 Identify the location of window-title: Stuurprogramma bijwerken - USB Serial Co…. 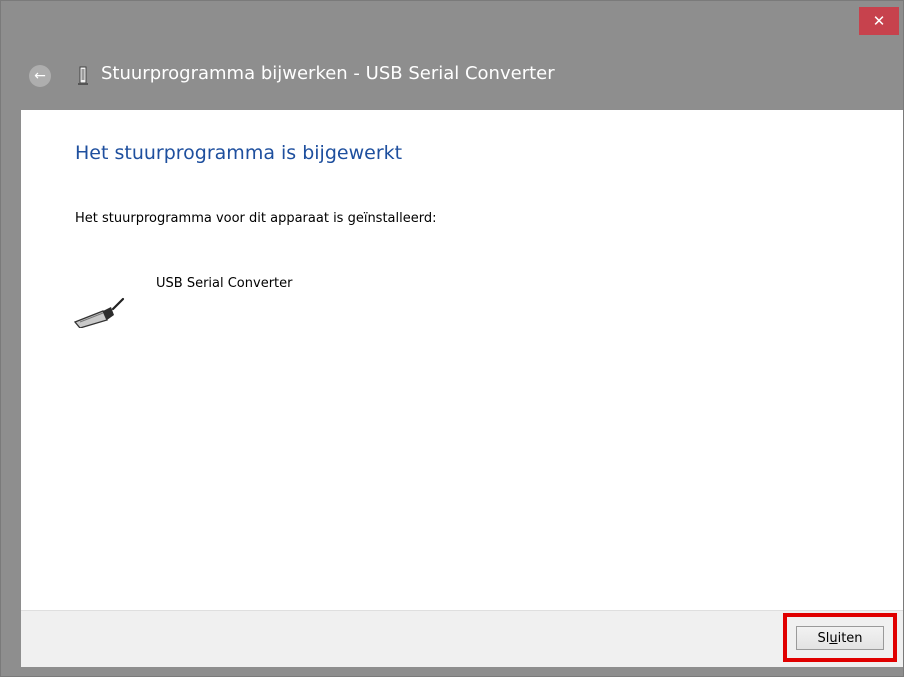
(328, 73).